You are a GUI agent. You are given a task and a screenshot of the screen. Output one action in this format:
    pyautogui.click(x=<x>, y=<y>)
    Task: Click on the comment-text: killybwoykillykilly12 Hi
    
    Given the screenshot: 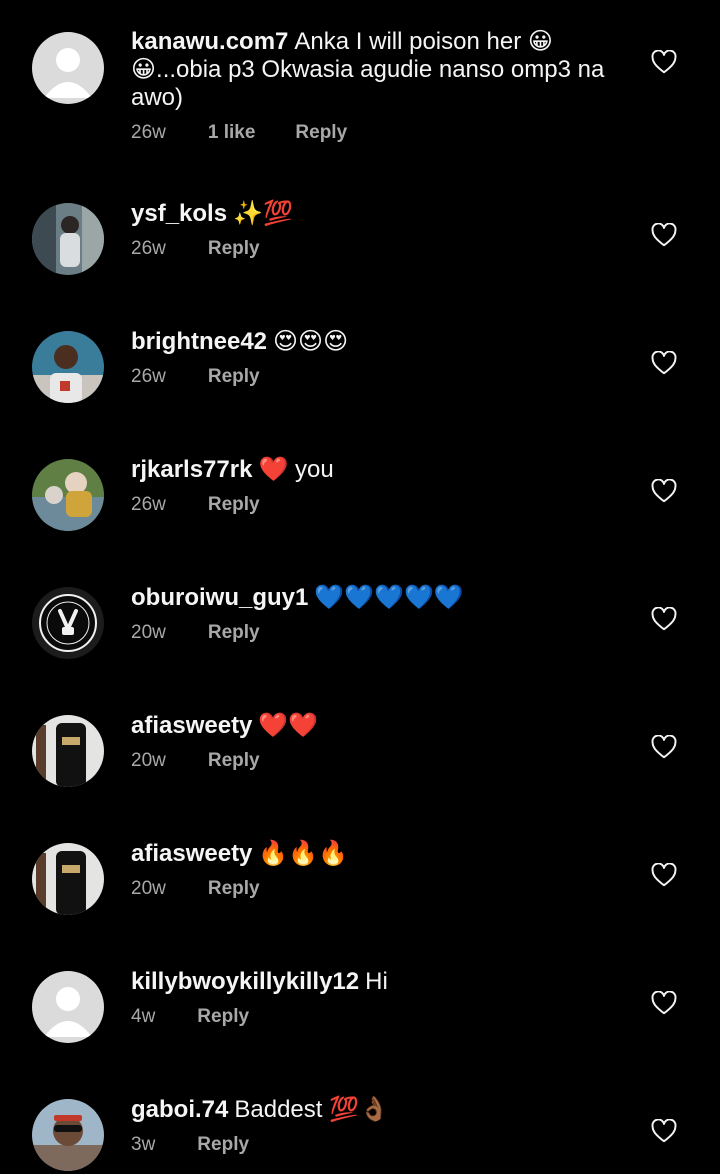 What is the action you would take?
    pyautogui.click(x=370, y=982)
    